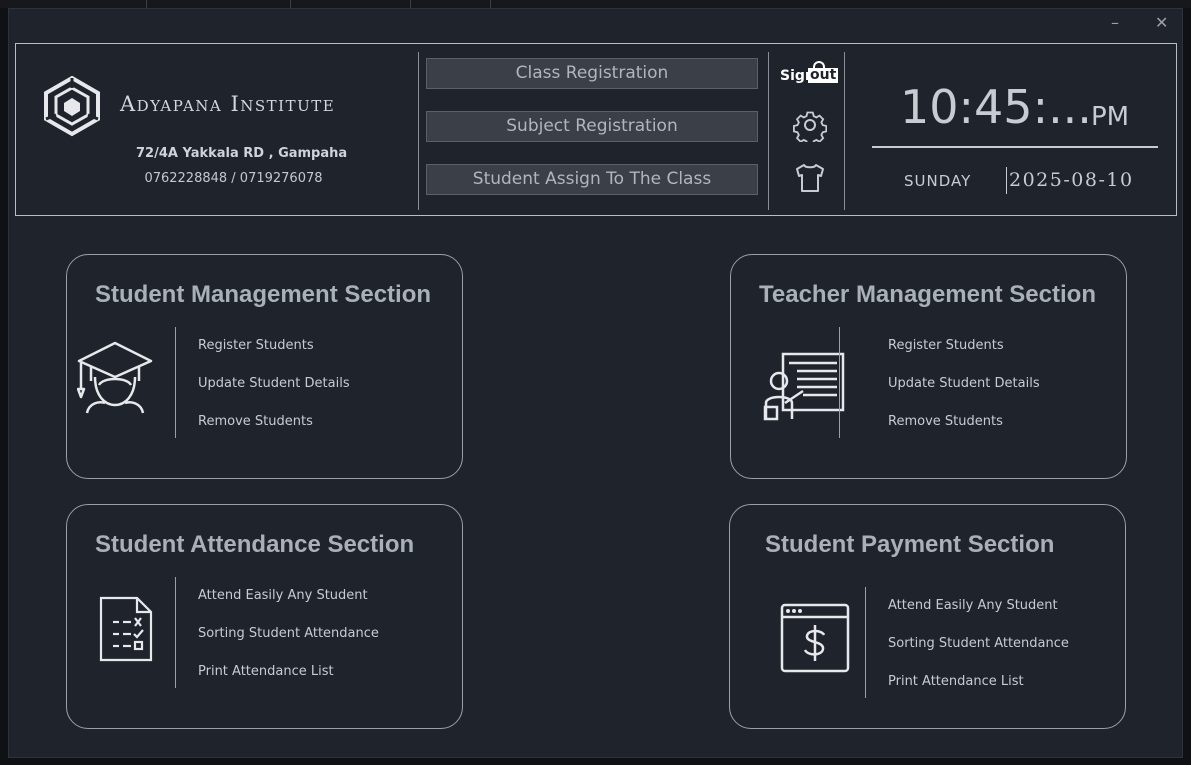  Describe the element at coordinates (242, 153) in the screenshot. I see `institute-address: 72/4A Yakkala RD , Gampaha` at that location.